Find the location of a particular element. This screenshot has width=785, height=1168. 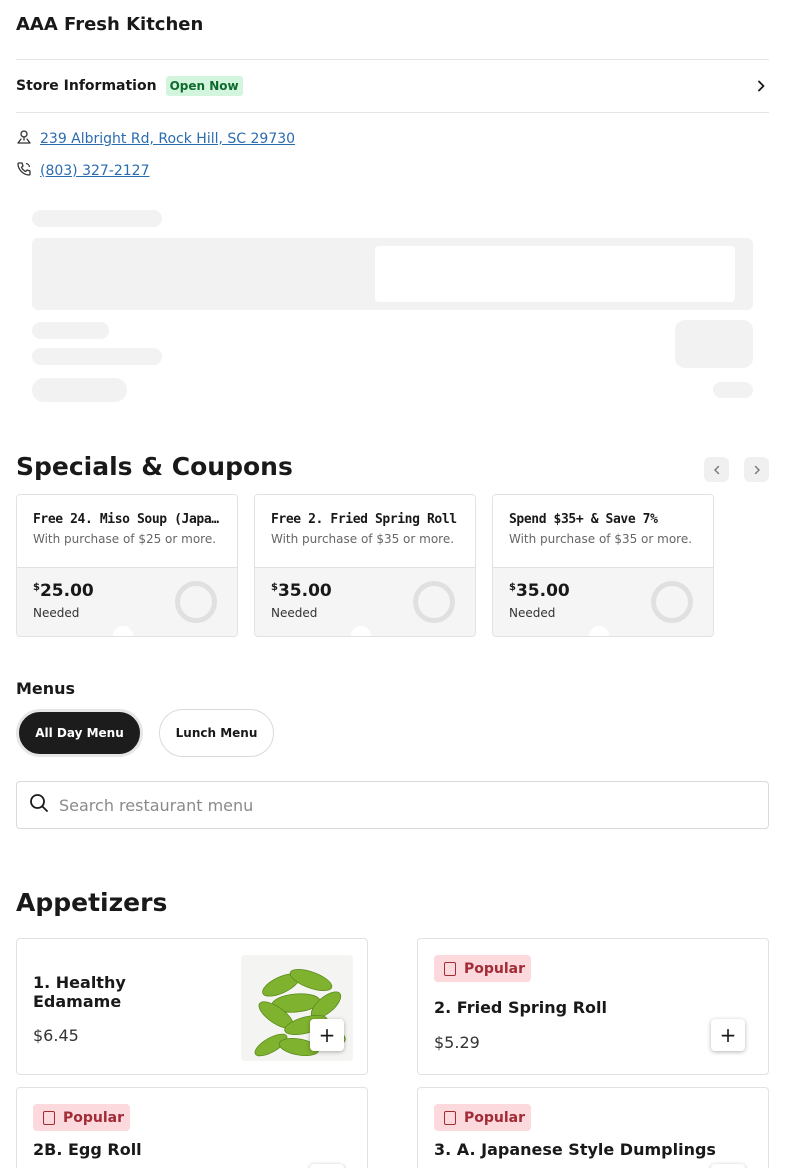

divider is located at coordinates (392, 112).